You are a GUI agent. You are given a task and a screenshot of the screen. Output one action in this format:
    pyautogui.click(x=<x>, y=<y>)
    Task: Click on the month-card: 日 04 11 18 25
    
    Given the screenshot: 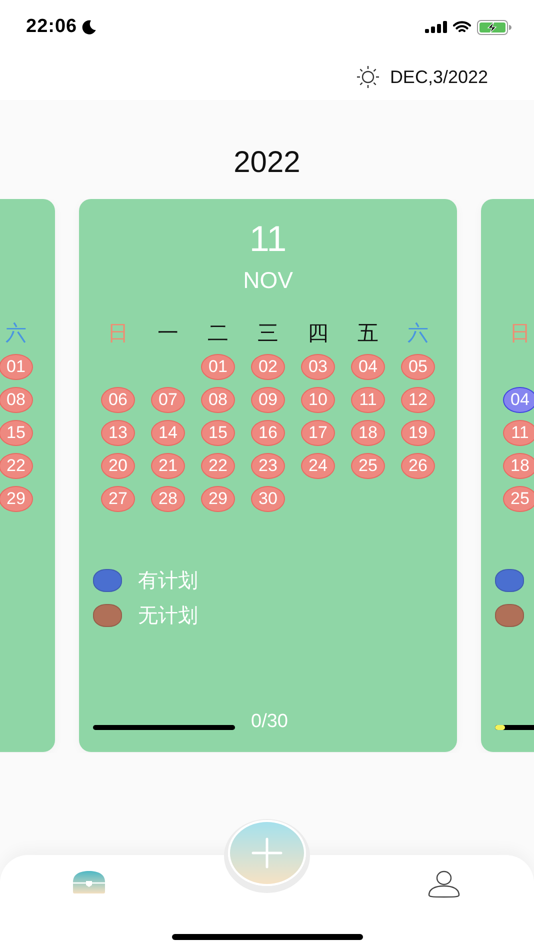 What is the action you would take?
    pyautogui.click(x=507, y=475)
    